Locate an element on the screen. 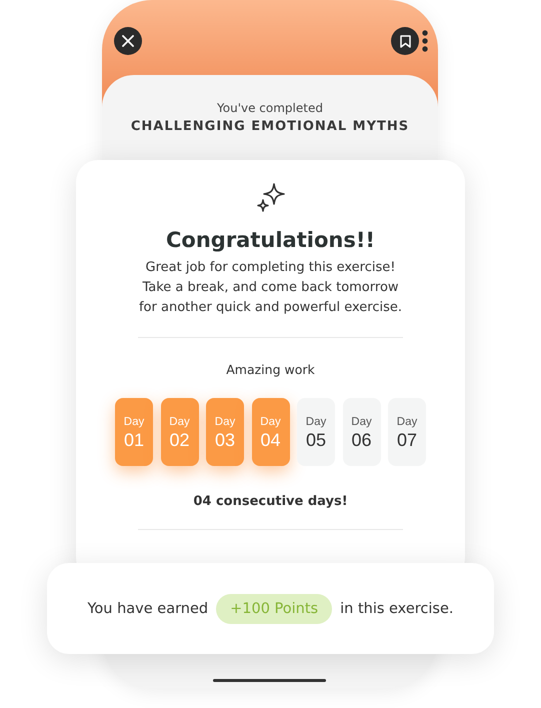 This screenshot has height=708, width=541. congrats-message: Great job for completing this exercise! Take a break, and come back tomorrow for another quick and powerful exercise. is located at coordinates (270, 288).